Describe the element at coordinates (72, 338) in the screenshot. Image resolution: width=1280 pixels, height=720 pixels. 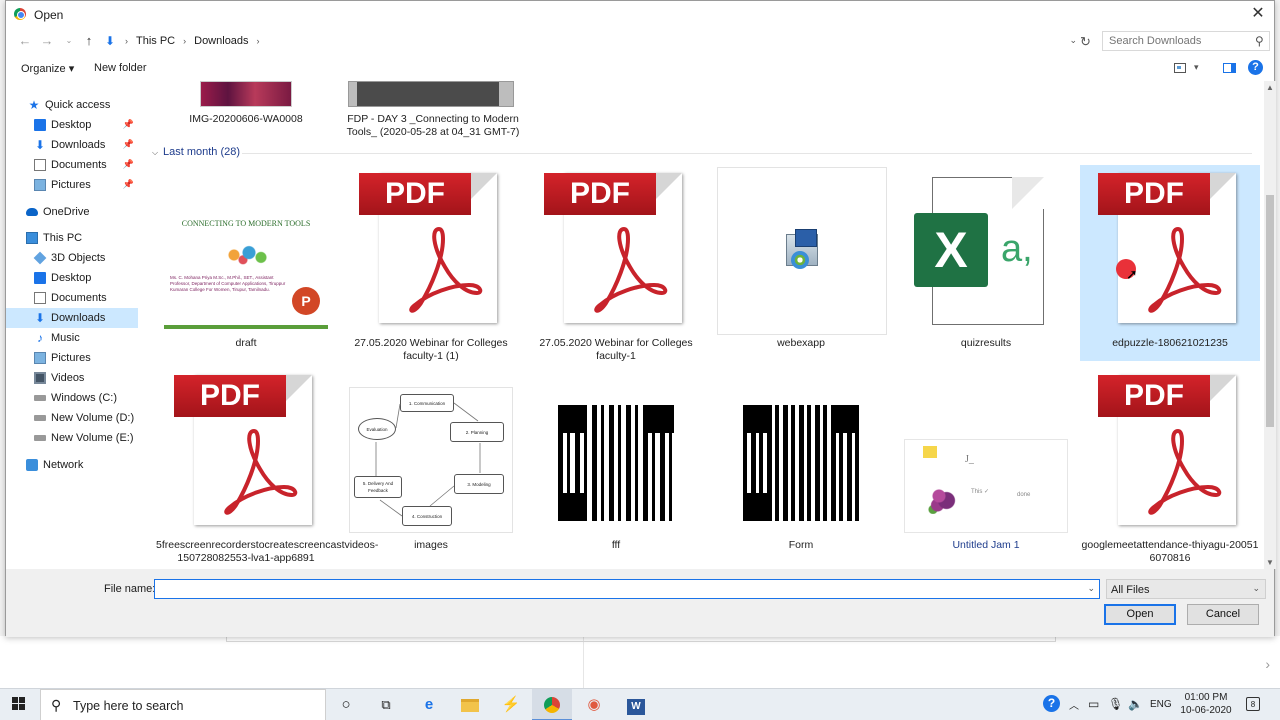
I see `nav-item-music: ♪ Music` at that location.